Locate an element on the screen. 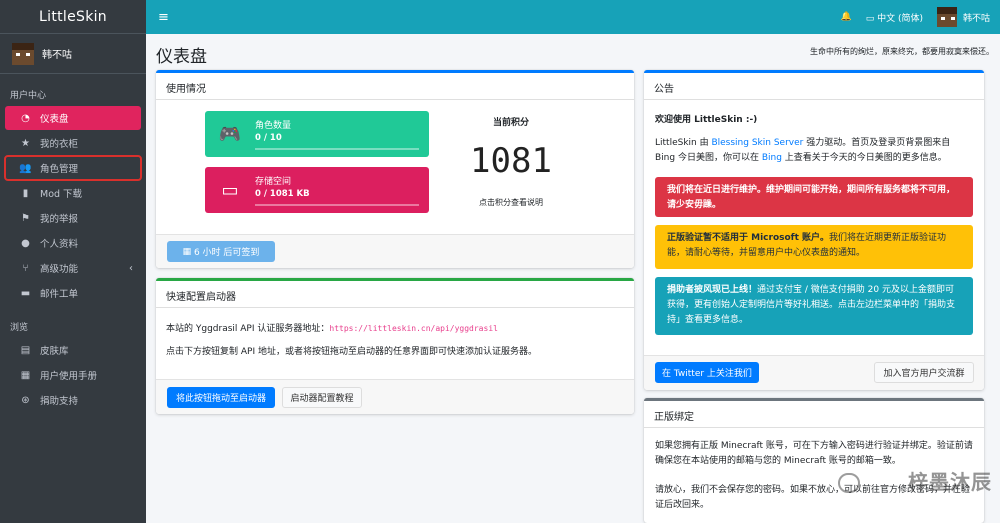 The width and height of the screenshot is (1000, 523). chevron-left-icon: ‹ is located at coordinates (131, 268).